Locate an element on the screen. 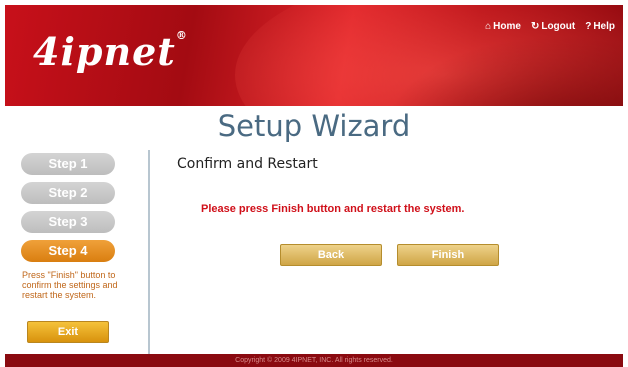 Image resolution: width=628 pixels, height=367 pixels. wizard-steps: Step 1 Step 2 Step 3 Step 4 is located at coordinates (77, 211).